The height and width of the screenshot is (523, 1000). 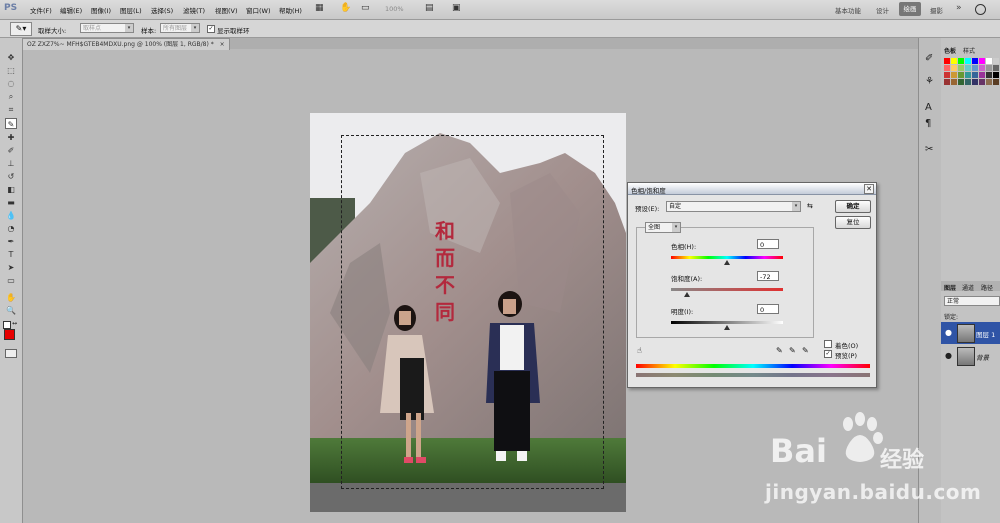 I want to click on tab-paths: 路径, so click(x=987, y=287).